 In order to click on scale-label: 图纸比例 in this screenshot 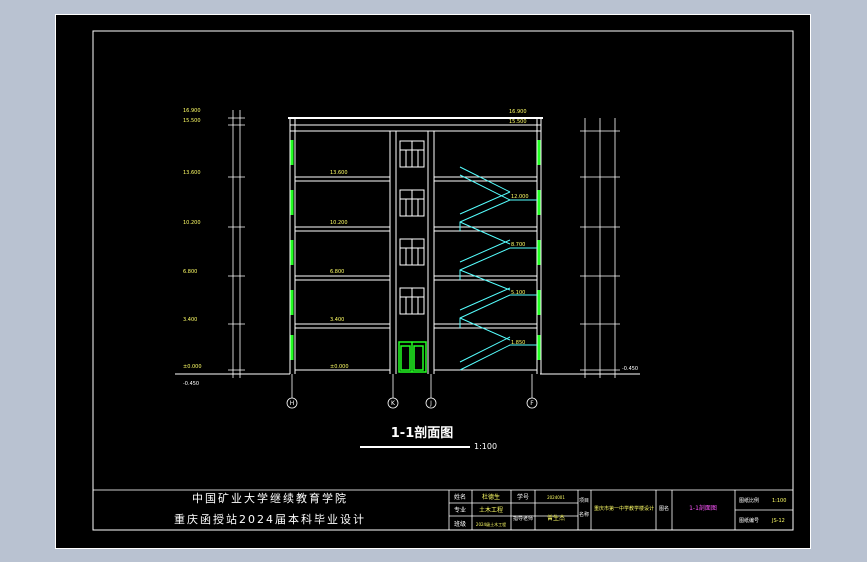, I will do `click(749, 500)`.